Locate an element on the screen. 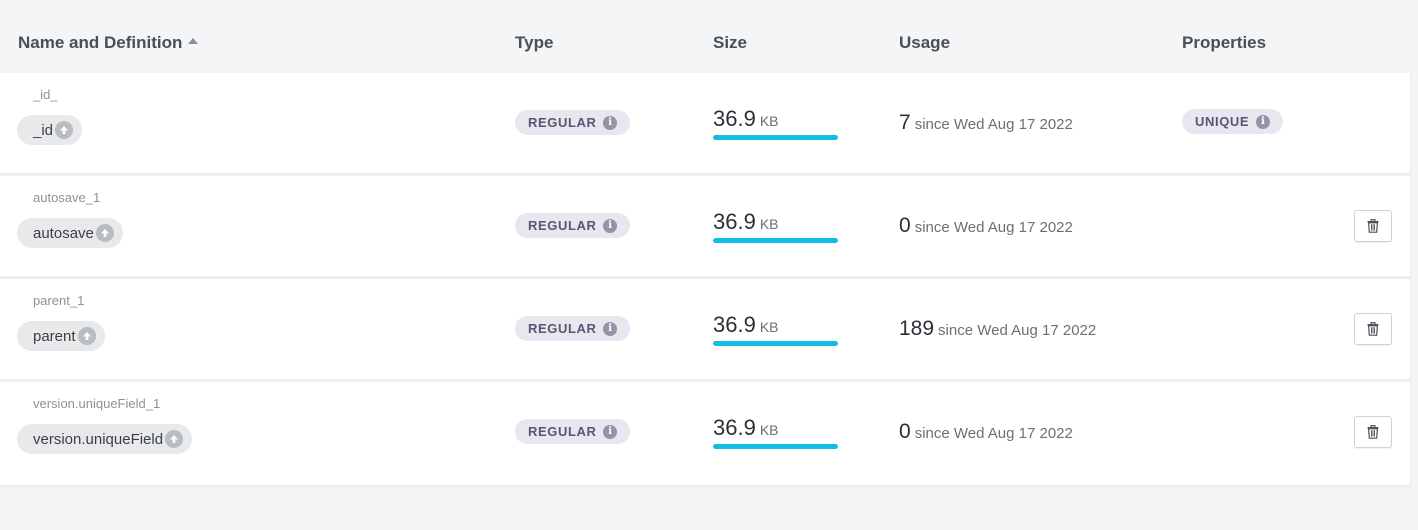 The image size is (1418, 530). field-pill: parent is located at coordinates (61, 336).